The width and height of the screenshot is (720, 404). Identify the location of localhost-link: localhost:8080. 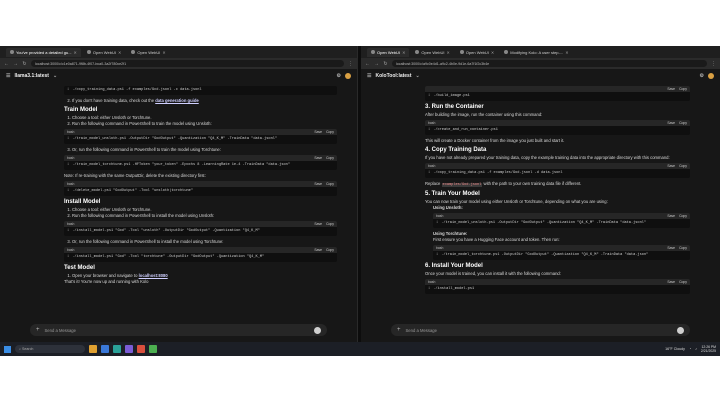
(153, 275).